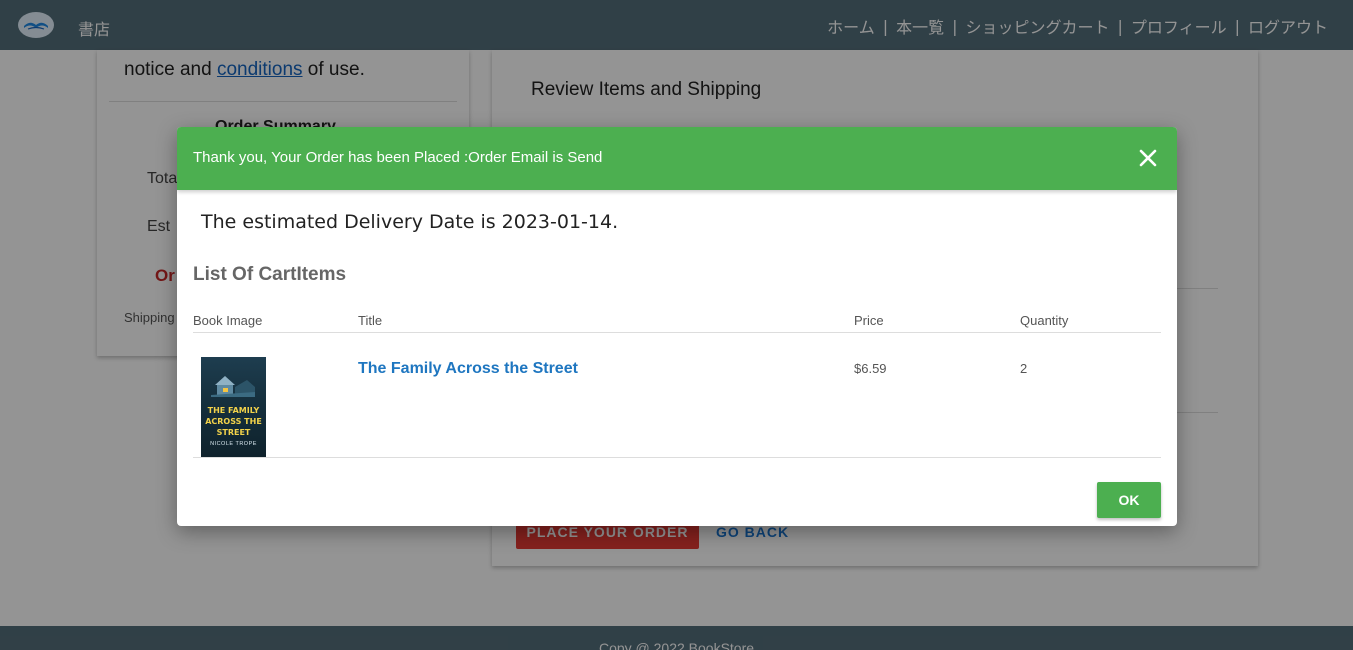 The width and height of the screenshot is (1353, 650). Describe the element at coordinates (233, 421) in the screenshot. I see `cover-title: THE FAMILY ACROSS THE STREET` at that location.